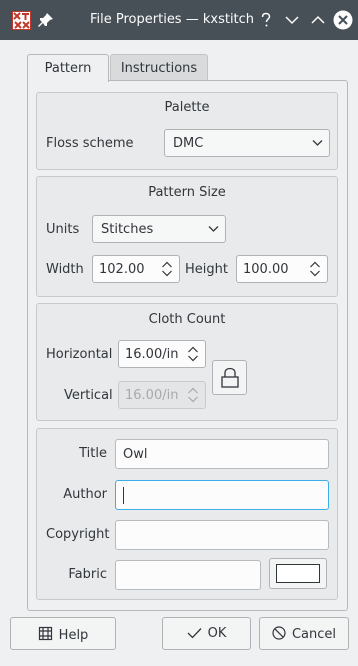 Image resolution: width=358 pixels, height=666 pixels. I want to click on horizontal-count-spinbox: 16.00/in, so click(162, 354).